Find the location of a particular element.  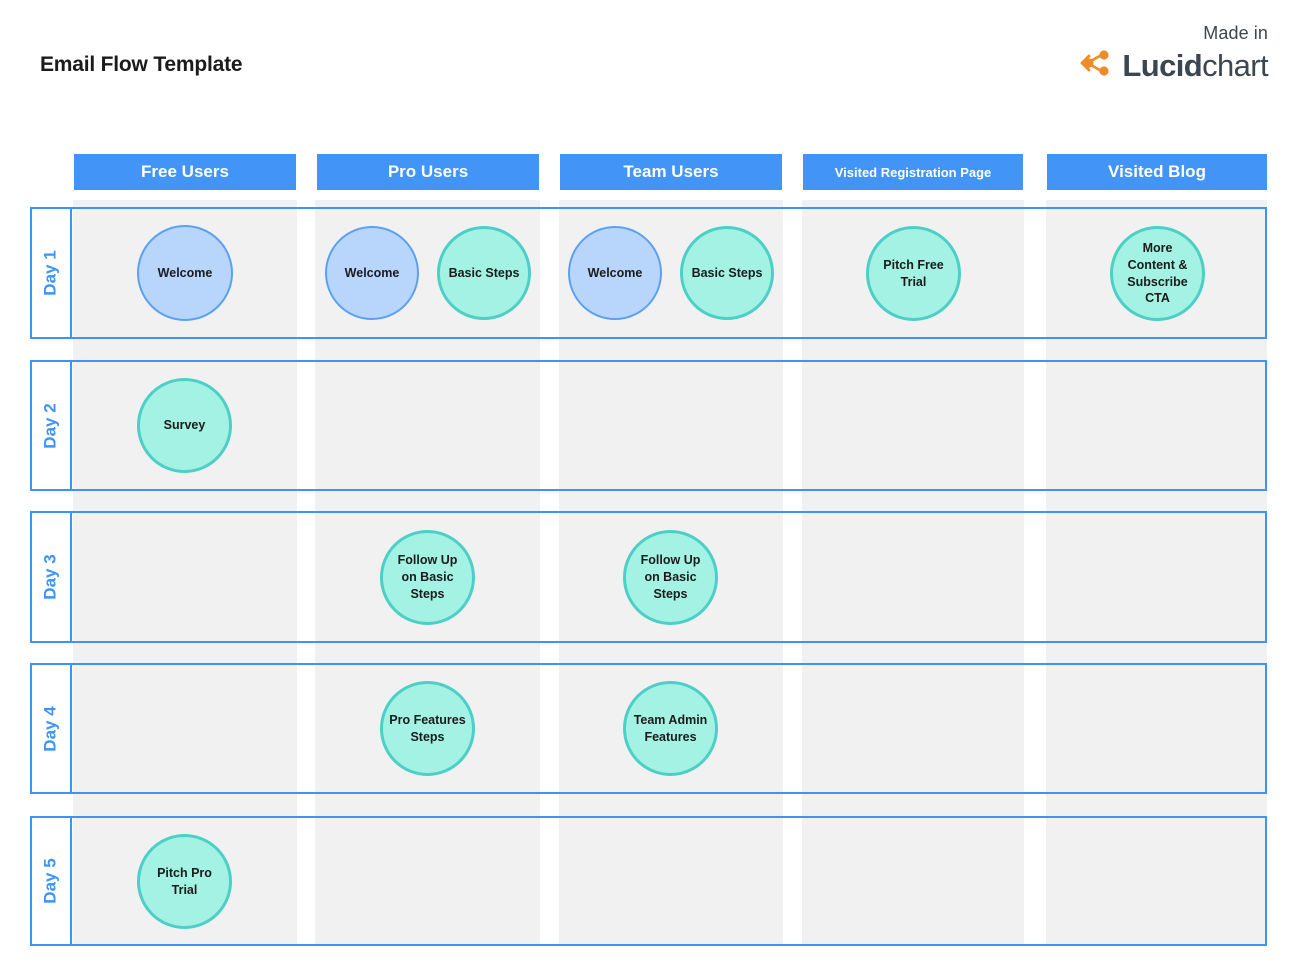

flow-node-n4: Welcome is located at coordinates (615, 273).